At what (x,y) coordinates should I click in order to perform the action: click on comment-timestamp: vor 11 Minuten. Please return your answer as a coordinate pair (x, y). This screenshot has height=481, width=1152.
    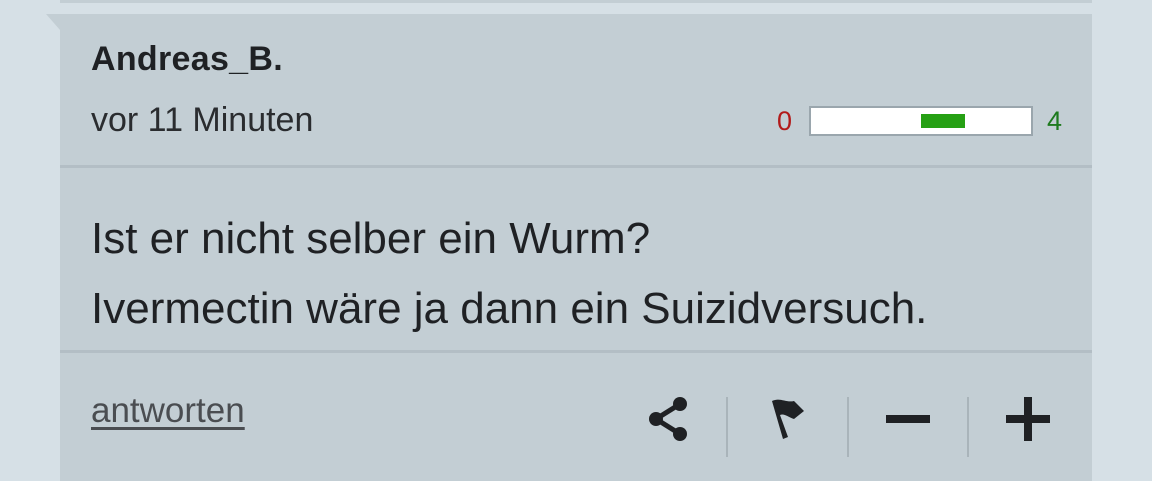
    Looking at the image, I should click on (202, 120).